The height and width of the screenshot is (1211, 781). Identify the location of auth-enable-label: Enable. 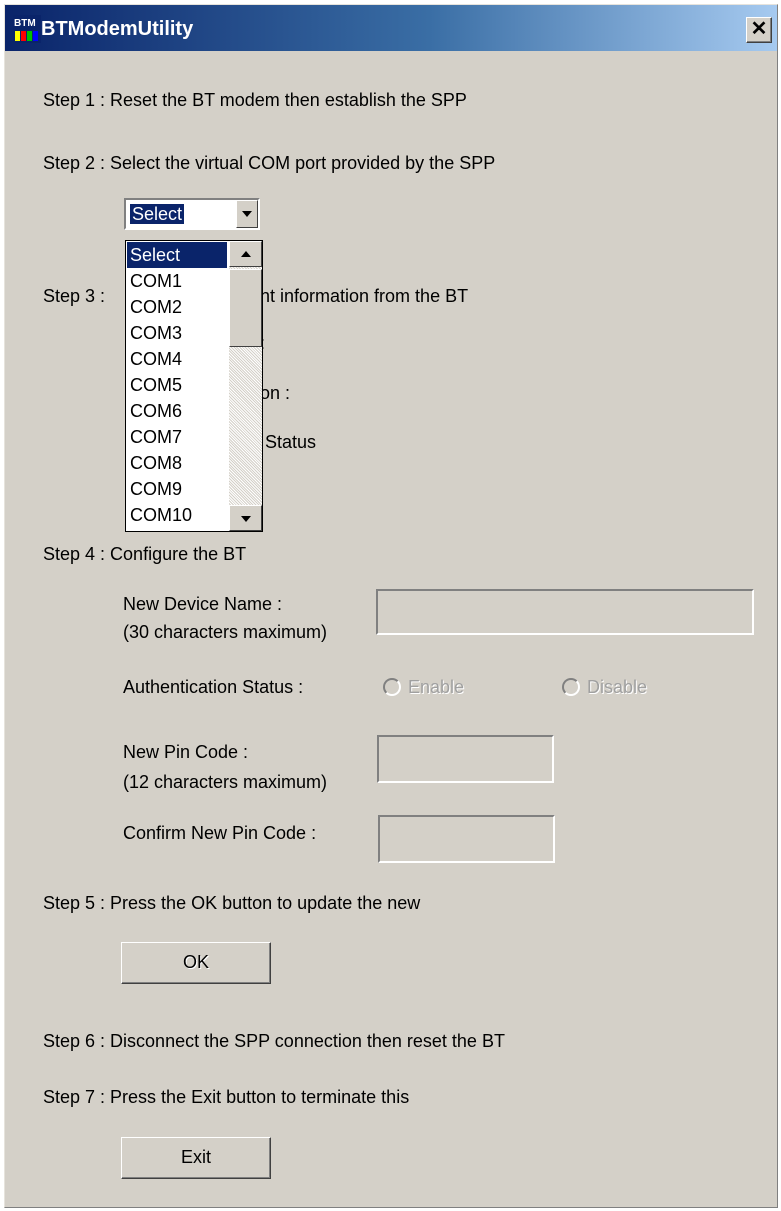
(436, 687).